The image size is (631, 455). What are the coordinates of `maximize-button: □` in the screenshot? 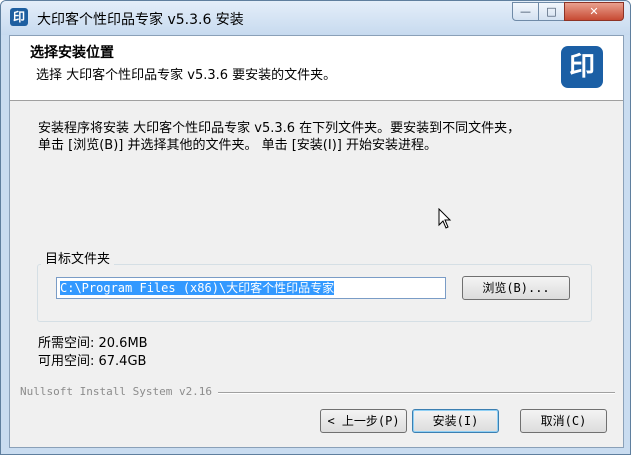 It's located at (551, 11).